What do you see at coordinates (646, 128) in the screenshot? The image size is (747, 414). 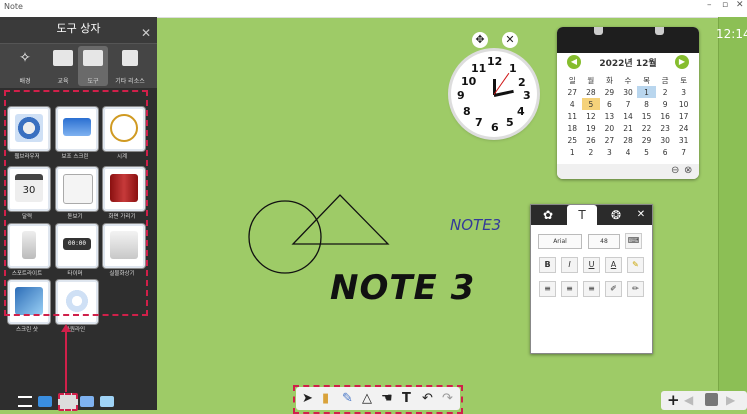 I see `day-cell: 22` at bounding box center [646, 128].